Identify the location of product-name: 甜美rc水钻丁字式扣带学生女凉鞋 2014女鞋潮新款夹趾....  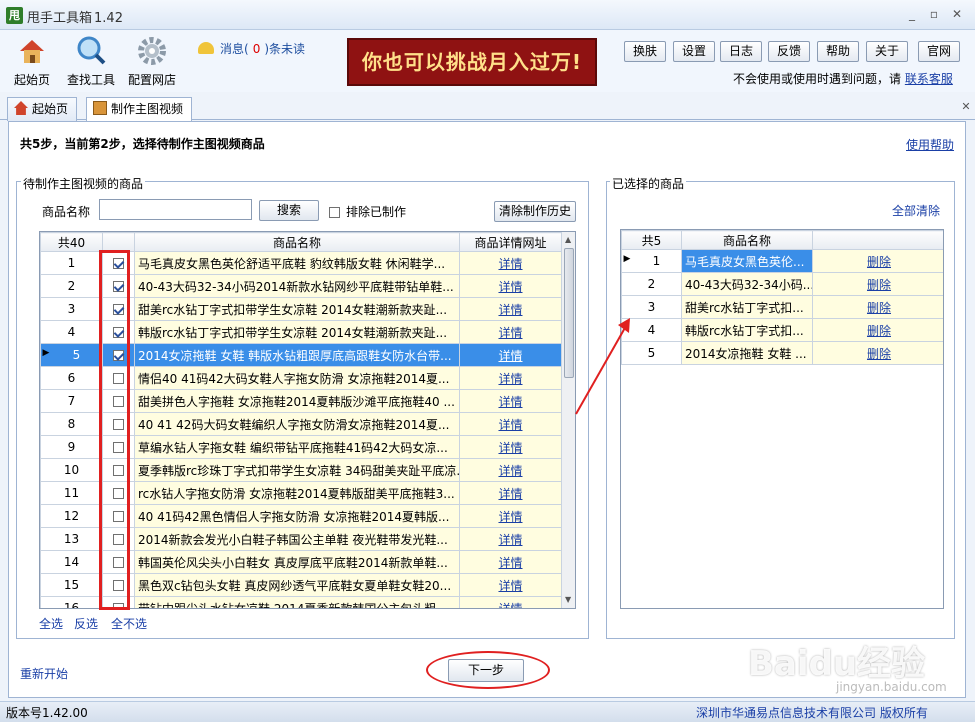
(297, 309).